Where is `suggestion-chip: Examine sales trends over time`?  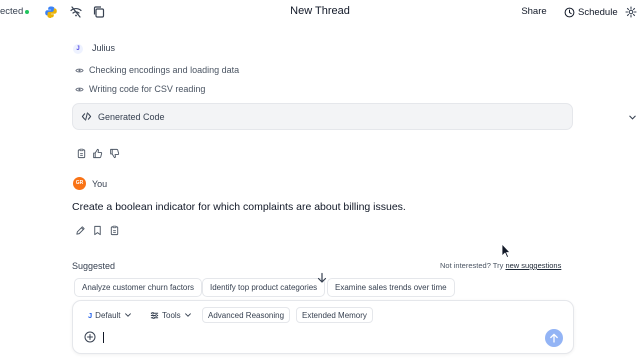
suggestion-chip: Examine sales trends over time is located at coordinates (391, 287).